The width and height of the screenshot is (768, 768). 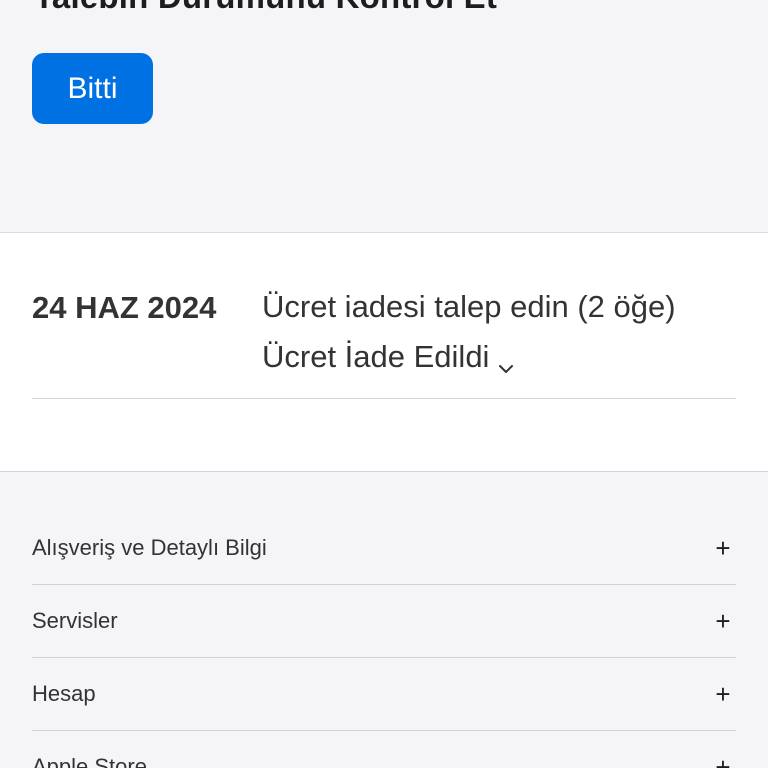 What do you see at coordinates (89, 761) in the screenshot?
I see `accordion-label: Apple Store` at bounding box center [89, 761].